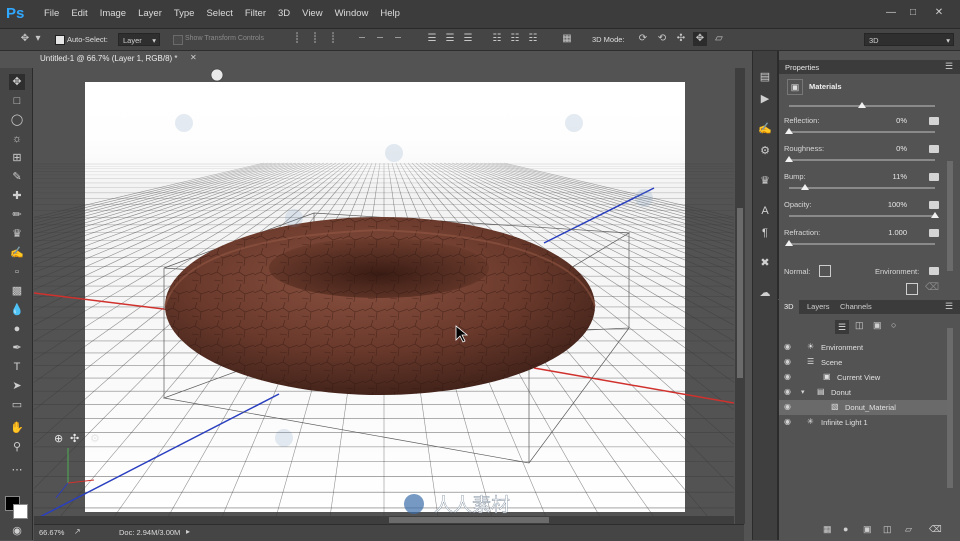  I want to click on menu-file: File, so click(51, 14).